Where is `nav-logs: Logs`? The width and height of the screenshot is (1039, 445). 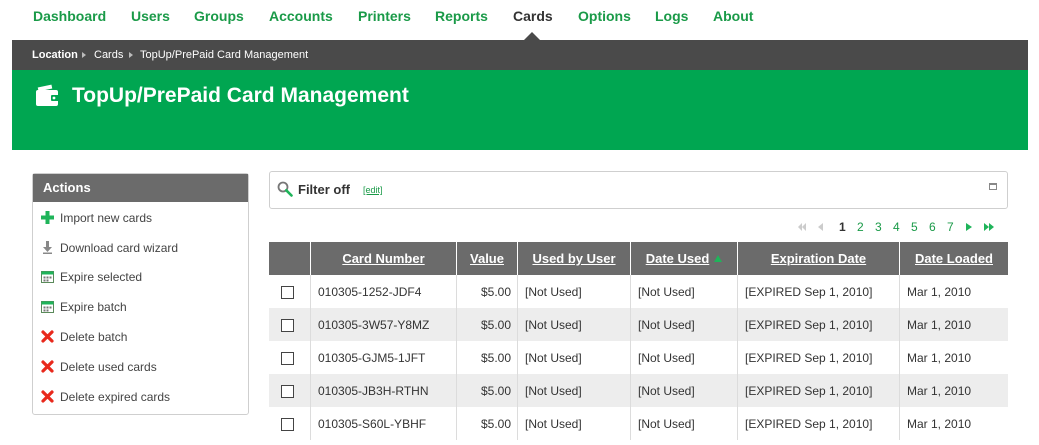
nav-logs: Logs is located at coordinates (671, 16).